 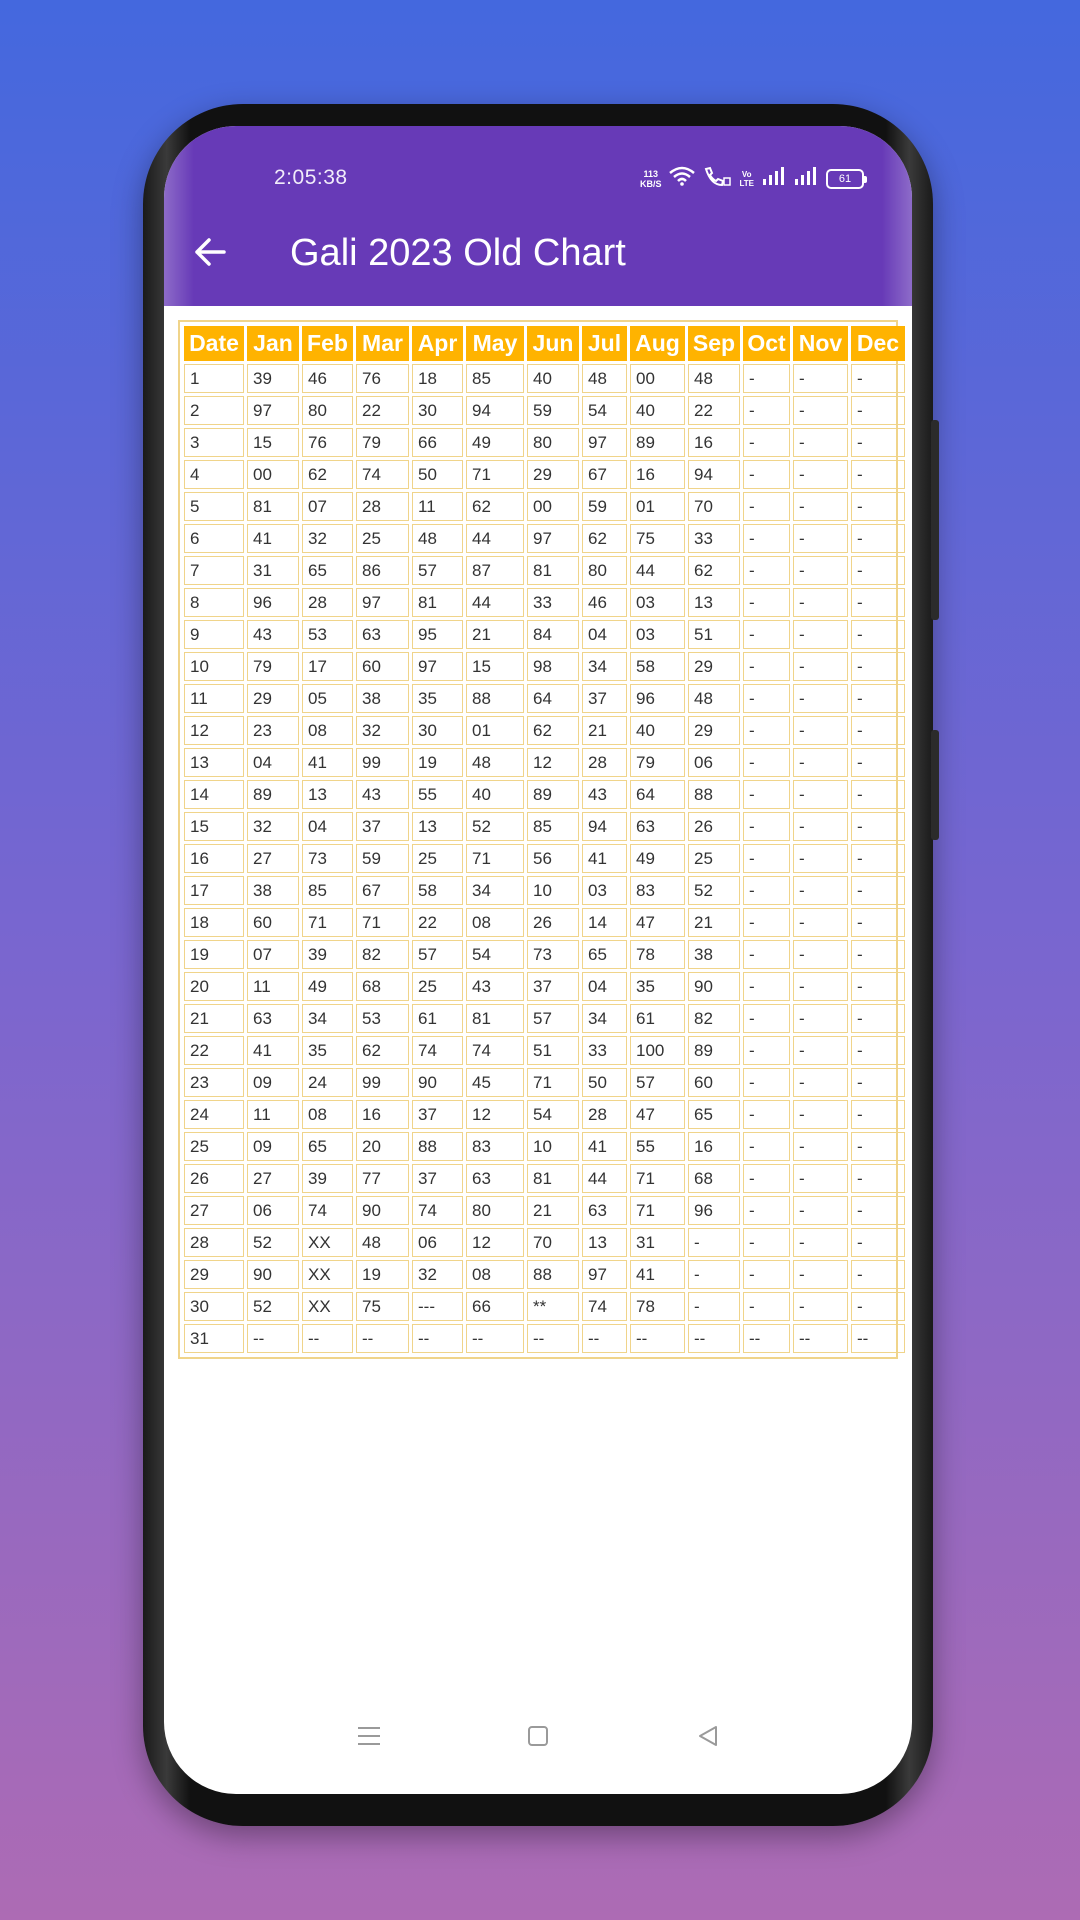 What do you see at coordinates (544, 890) in the screenshot?
I see `table-row: 17 38 85 67 58 34 10 03 83 52- - -` at bounding box center [544, 890].